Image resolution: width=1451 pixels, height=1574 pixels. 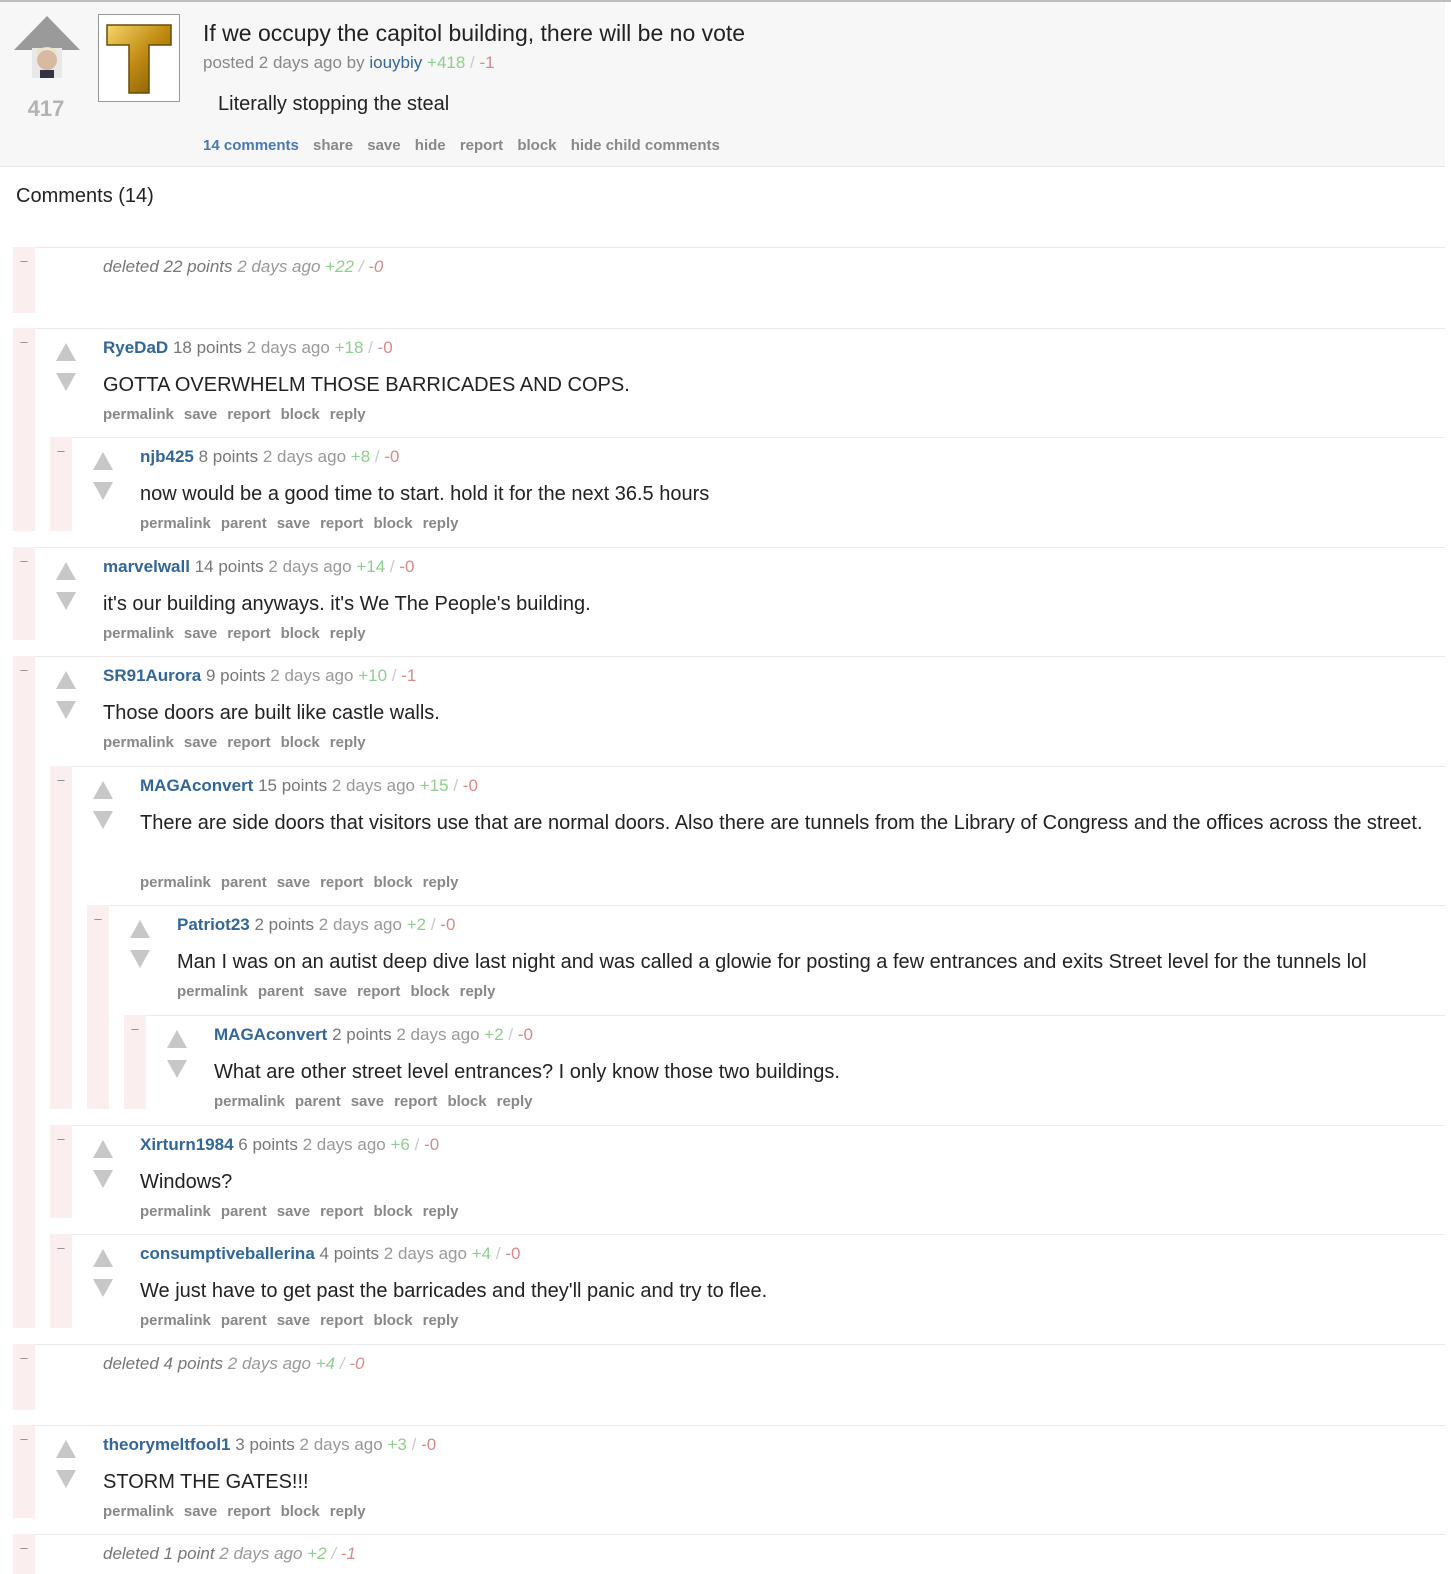 What do you see at coordinates (167, 1444) in the screenshot?
I see `comment-author-link: theorymeltfool1` at bounding box center [167, 1444].